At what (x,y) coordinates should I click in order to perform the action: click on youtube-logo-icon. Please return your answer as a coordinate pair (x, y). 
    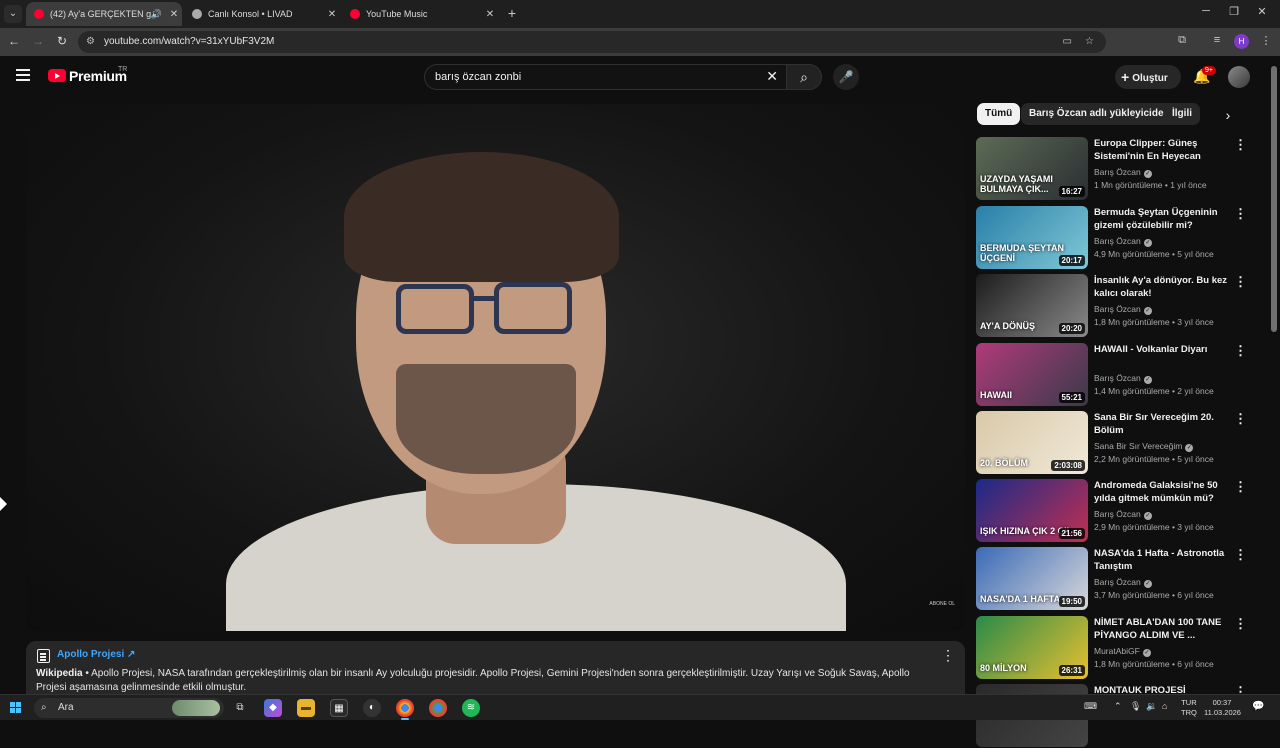
    Looking at the image, I should click on (57, 75).